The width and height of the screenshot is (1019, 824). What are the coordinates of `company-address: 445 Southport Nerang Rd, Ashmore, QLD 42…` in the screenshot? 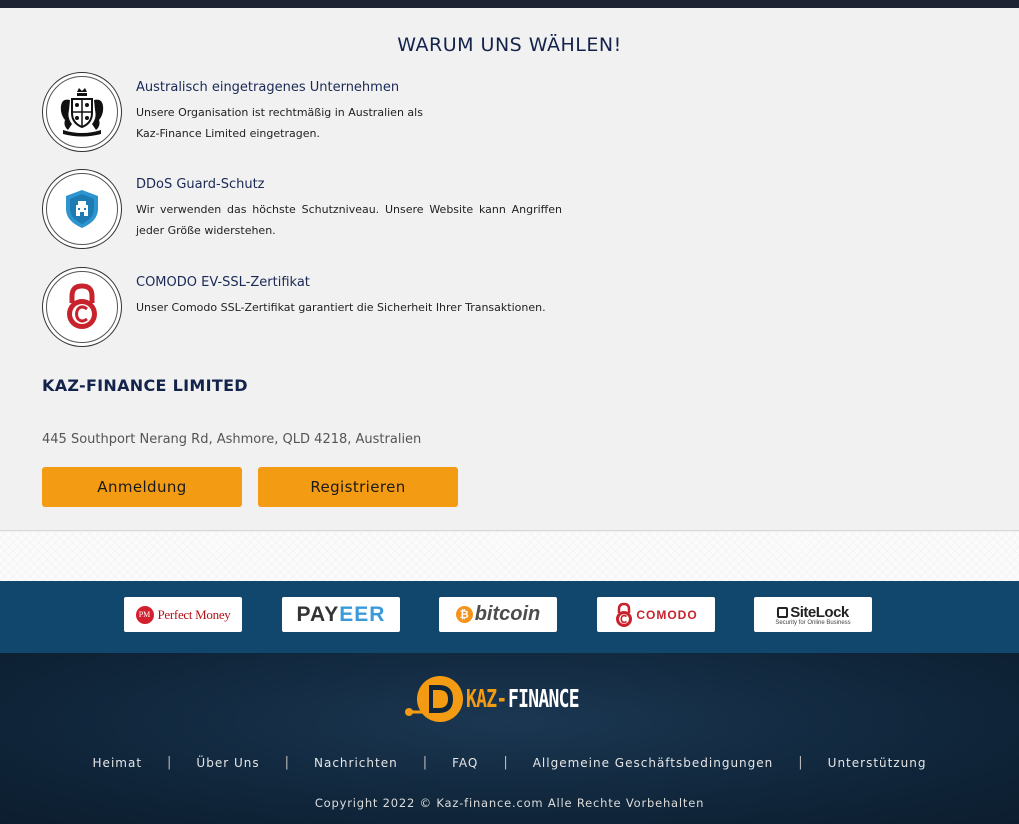 It's located at (232, 439).